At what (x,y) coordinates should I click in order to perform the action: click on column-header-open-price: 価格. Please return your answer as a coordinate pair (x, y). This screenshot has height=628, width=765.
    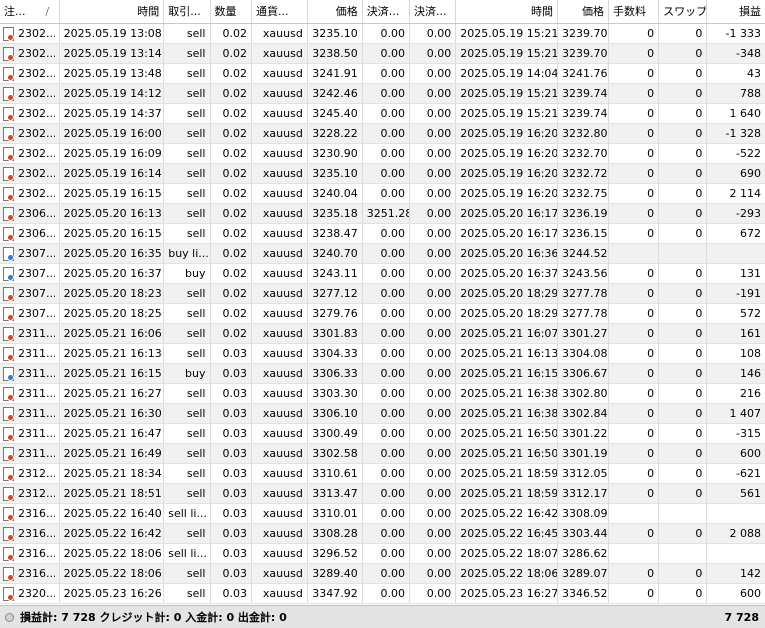
    Looking at the image, I should click on (335, 11).